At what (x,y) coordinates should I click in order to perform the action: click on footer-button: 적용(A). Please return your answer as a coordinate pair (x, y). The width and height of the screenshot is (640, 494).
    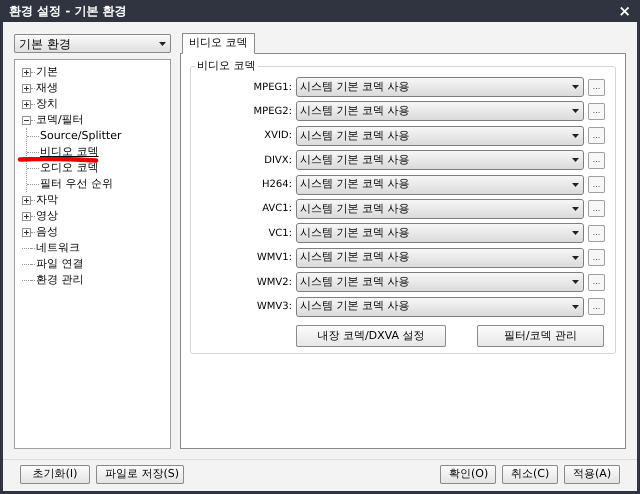
    Looking at the image, I should click on (592, 474).